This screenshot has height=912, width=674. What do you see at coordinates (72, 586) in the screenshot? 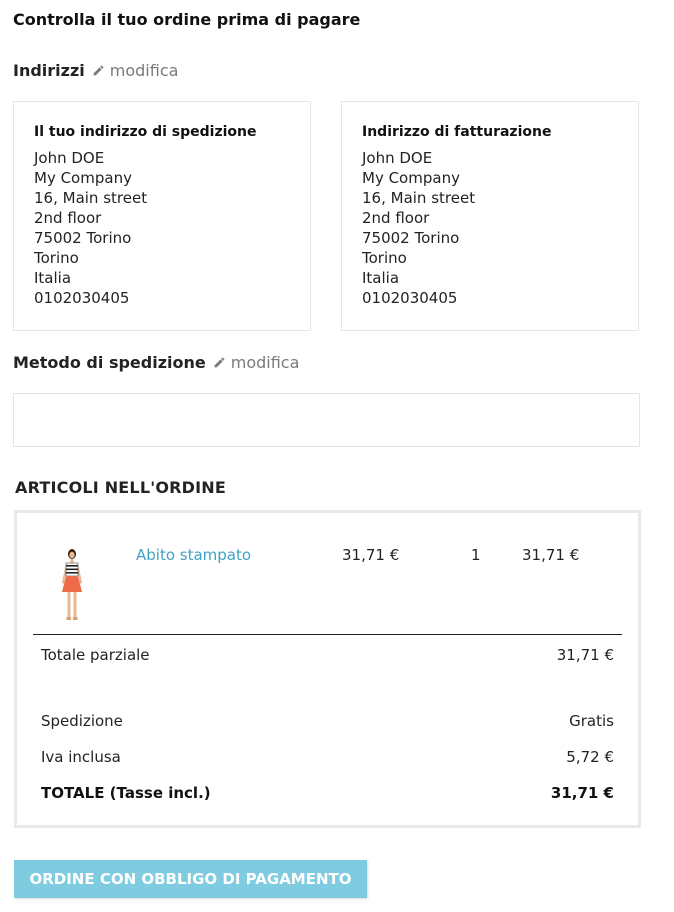
I see `product-thumbnail` at bounding box center [72, 586].